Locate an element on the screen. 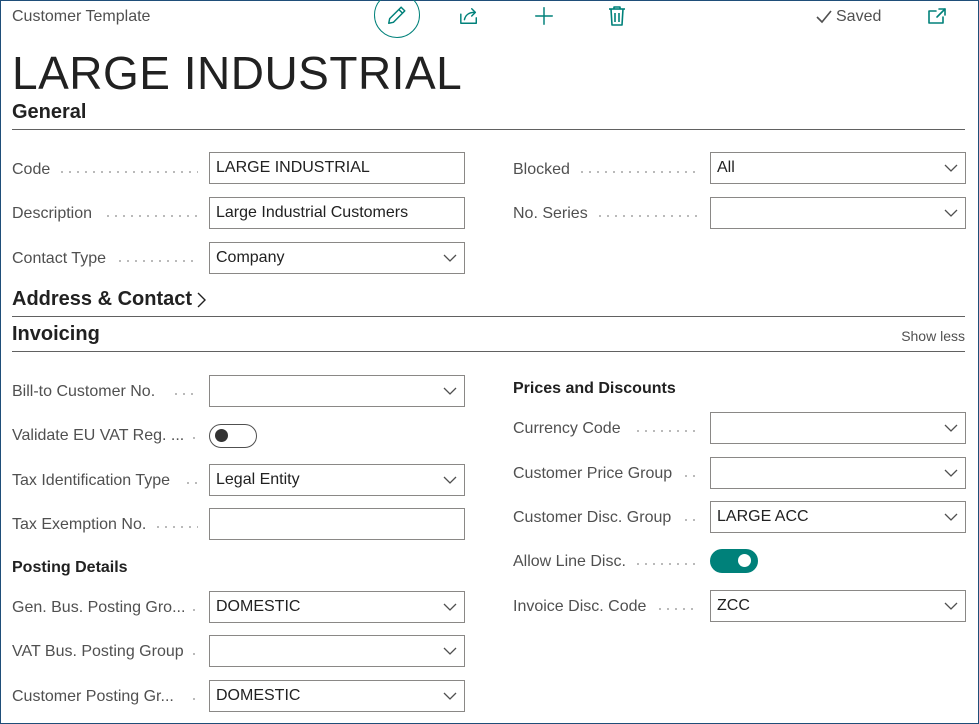 This screenshot has height=724, width=979. contact-type-value: Company is located at coordinates (250, 257).